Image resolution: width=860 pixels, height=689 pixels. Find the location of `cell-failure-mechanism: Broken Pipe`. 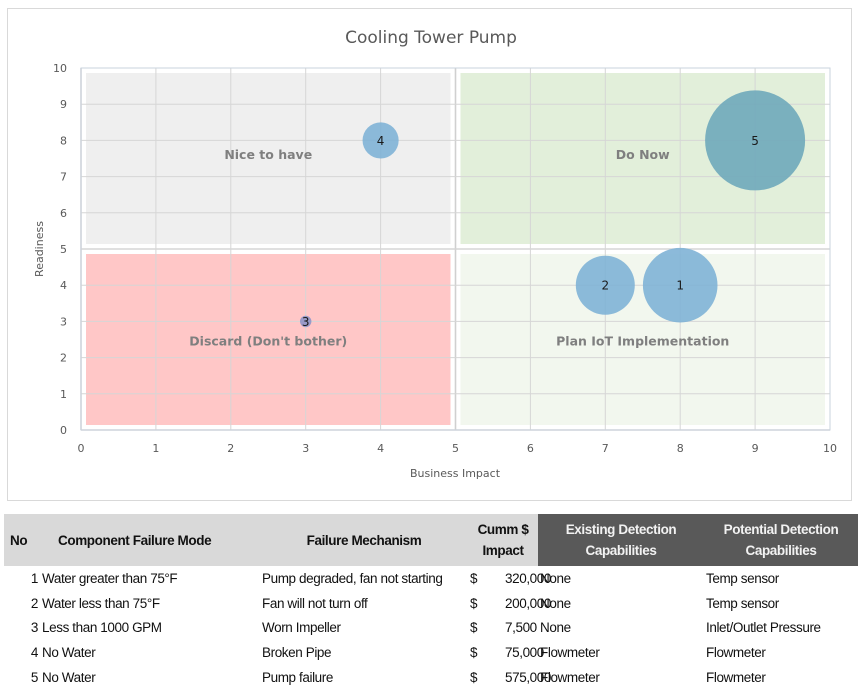

cell-failure-mechanism: Broken Pipe is located at coordinates (297, 652).